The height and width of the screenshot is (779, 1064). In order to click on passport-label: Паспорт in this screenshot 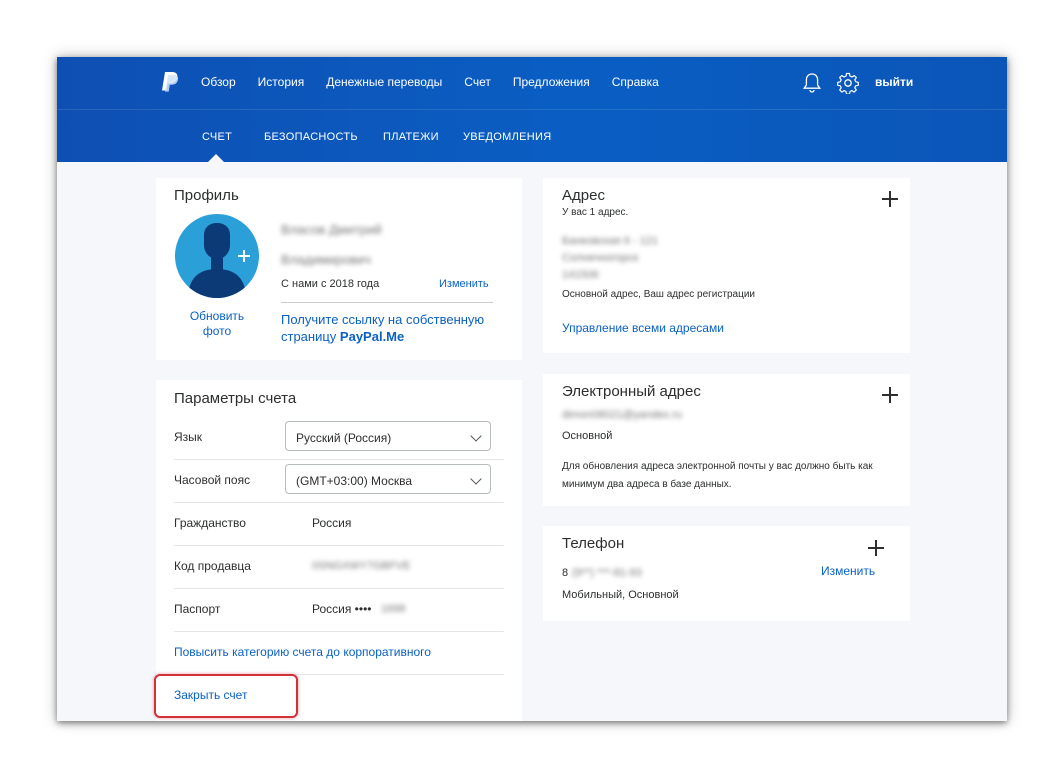, I will do `click(197, 609)`.